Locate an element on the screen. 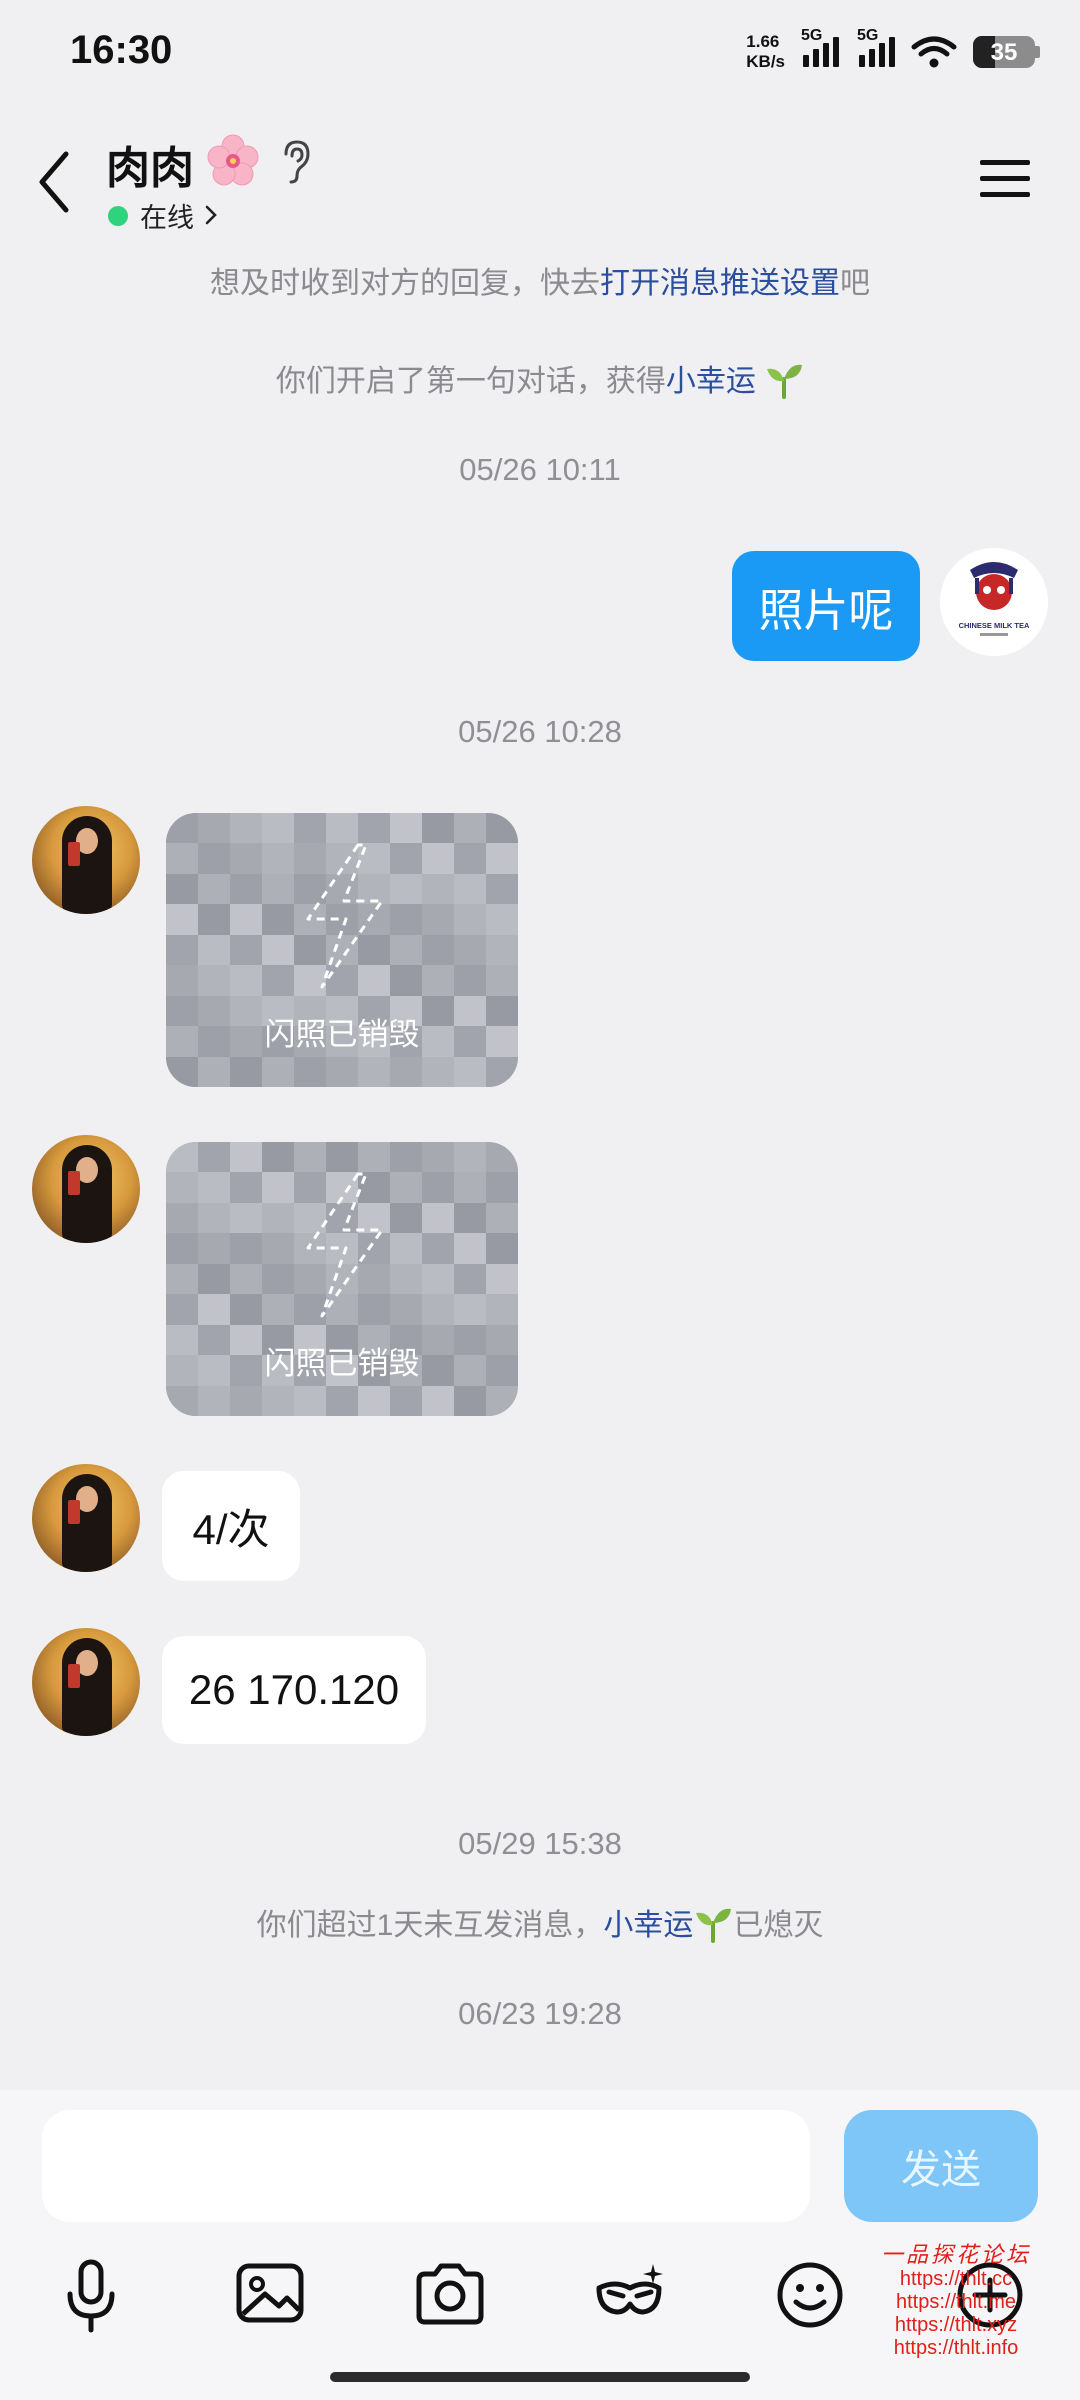  timestamp: 06/23 19:28 is located at coordinates (540, 2013).